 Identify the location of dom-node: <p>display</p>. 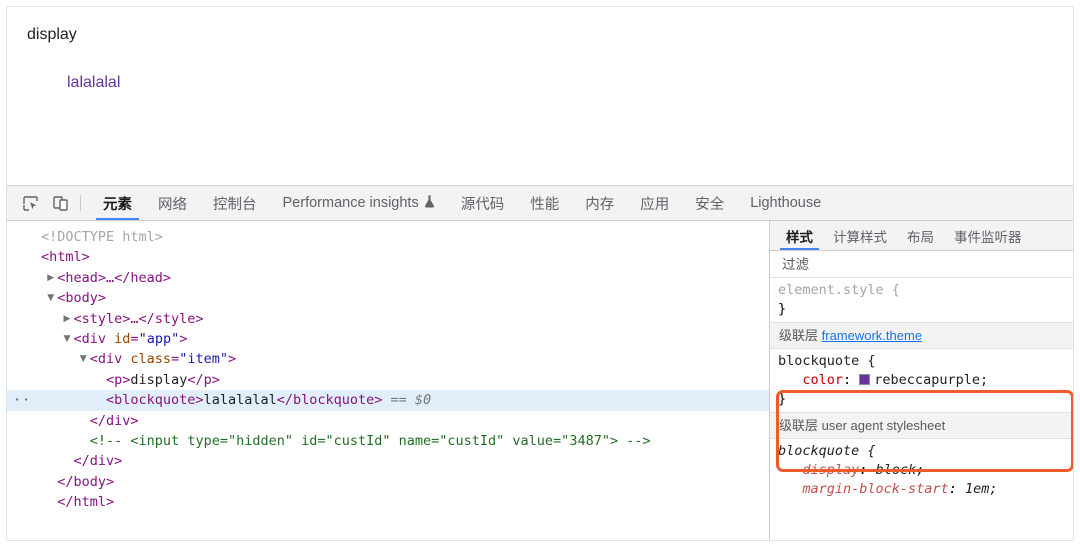
(388, 380).